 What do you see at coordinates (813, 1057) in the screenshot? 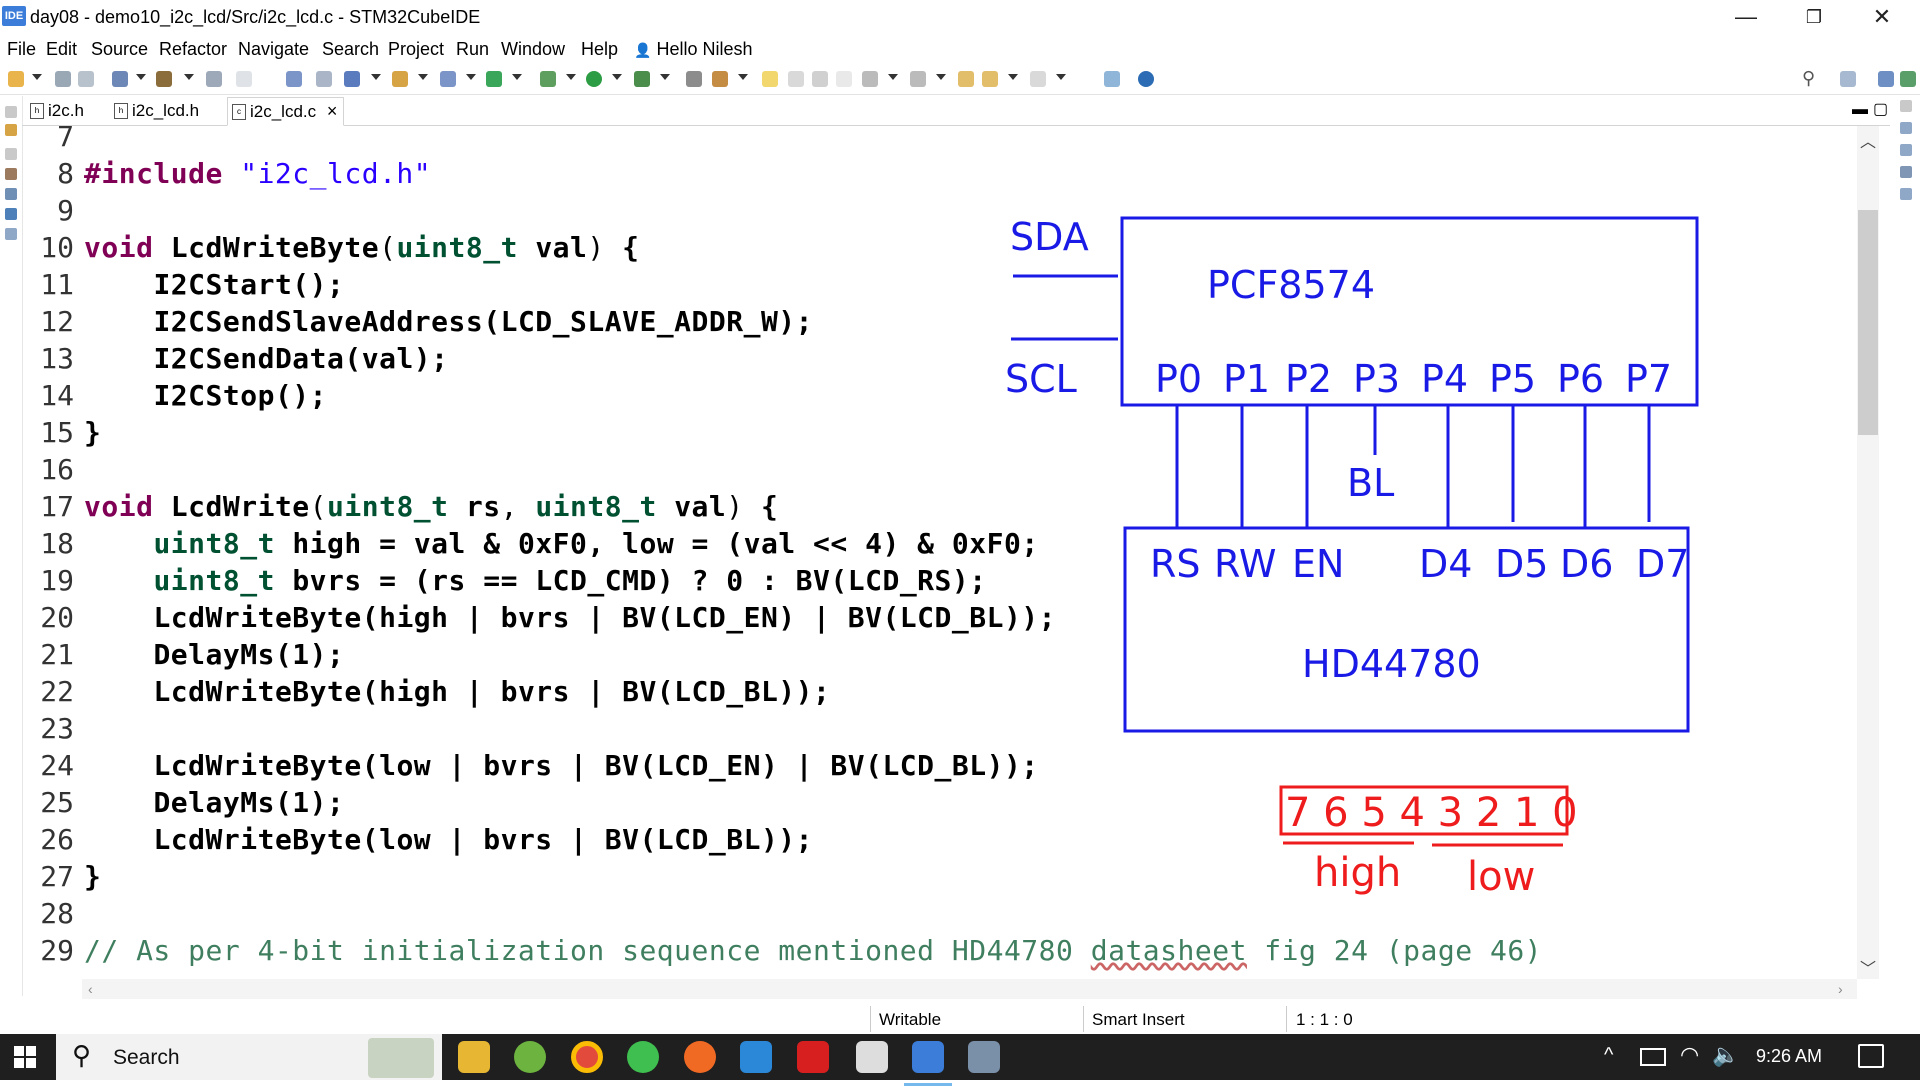
I see `acrobat-icon` at bounding box center [813, 1057].